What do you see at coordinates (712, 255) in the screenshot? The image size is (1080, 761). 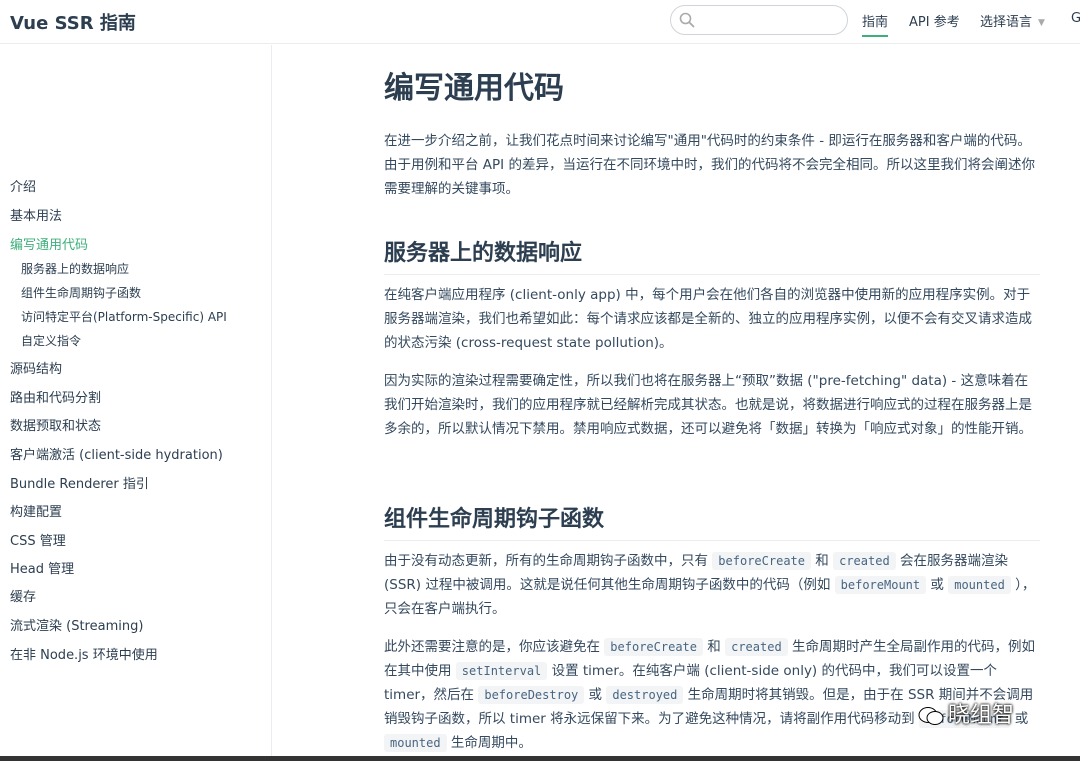 I see `section-heading-data: 服务器上的数据响应` at bounding box center [712, 255].